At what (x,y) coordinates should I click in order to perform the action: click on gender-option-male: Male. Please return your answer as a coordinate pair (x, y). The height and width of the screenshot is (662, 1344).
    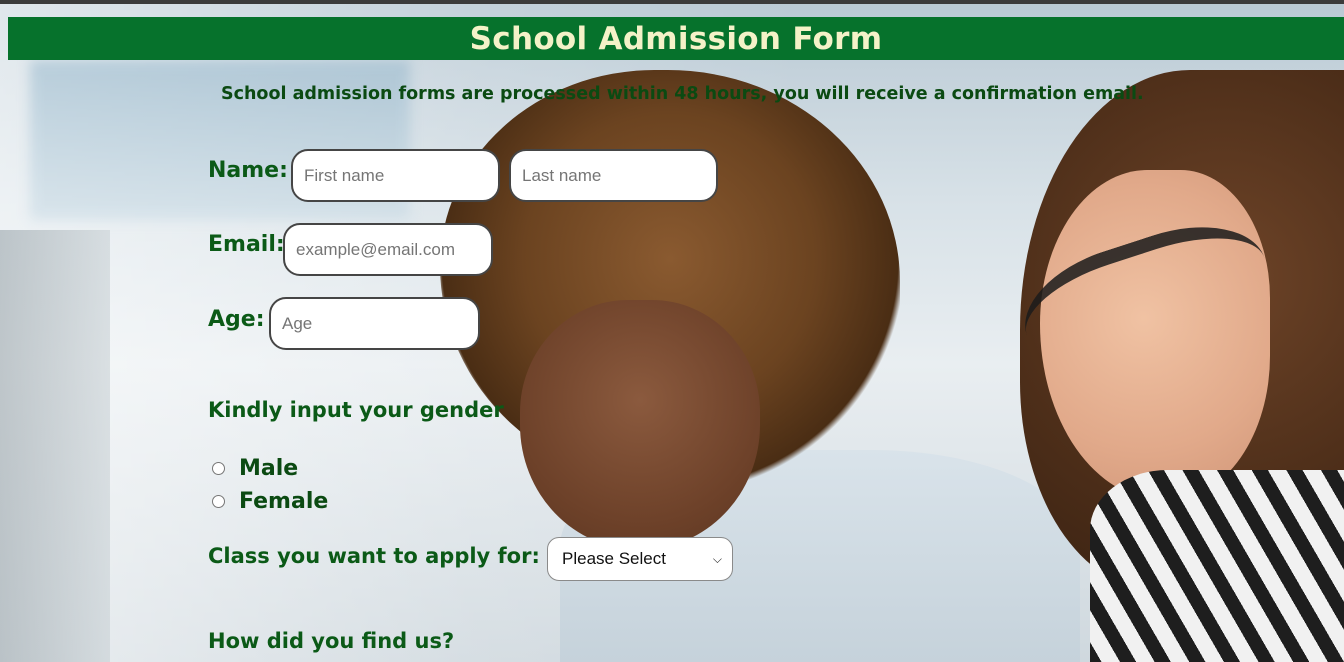
    Looking at the image, I should click on (255, 468).